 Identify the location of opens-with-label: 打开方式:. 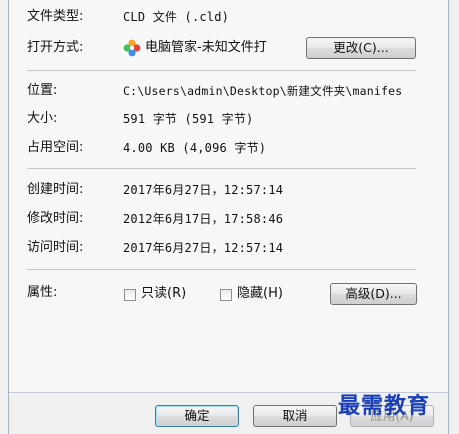
(55, 47).